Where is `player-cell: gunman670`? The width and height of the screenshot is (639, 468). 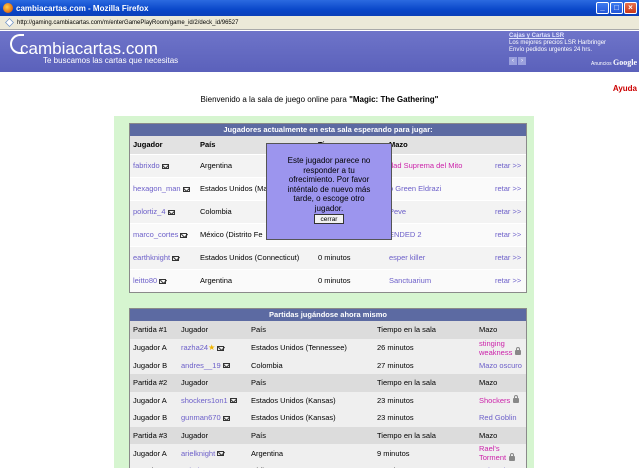 player-cell: gunman670 is located at coordinates (213, 418).